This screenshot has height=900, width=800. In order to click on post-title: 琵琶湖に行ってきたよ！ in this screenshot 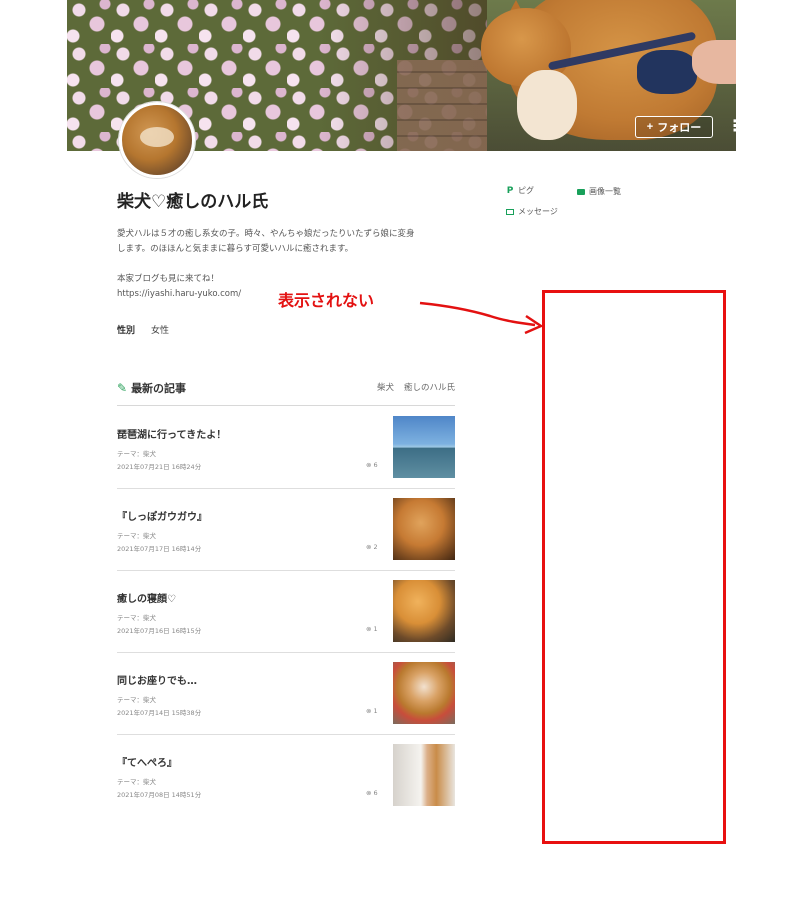, I will do `click(171, 433)`.